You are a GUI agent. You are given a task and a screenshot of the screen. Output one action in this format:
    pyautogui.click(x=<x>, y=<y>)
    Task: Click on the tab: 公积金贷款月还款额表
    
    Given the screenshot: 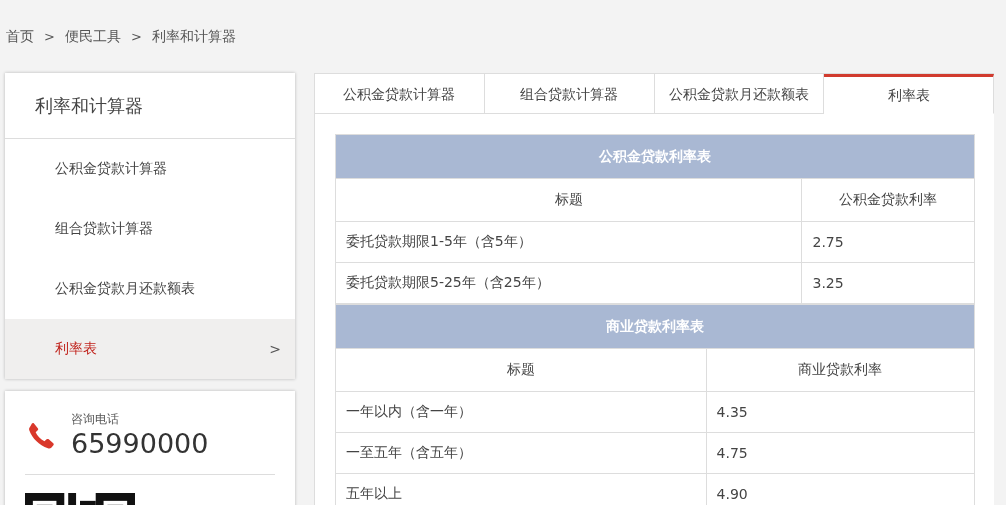 What is the action you would take?
    pyautogui.click(x=739, y=94)
    